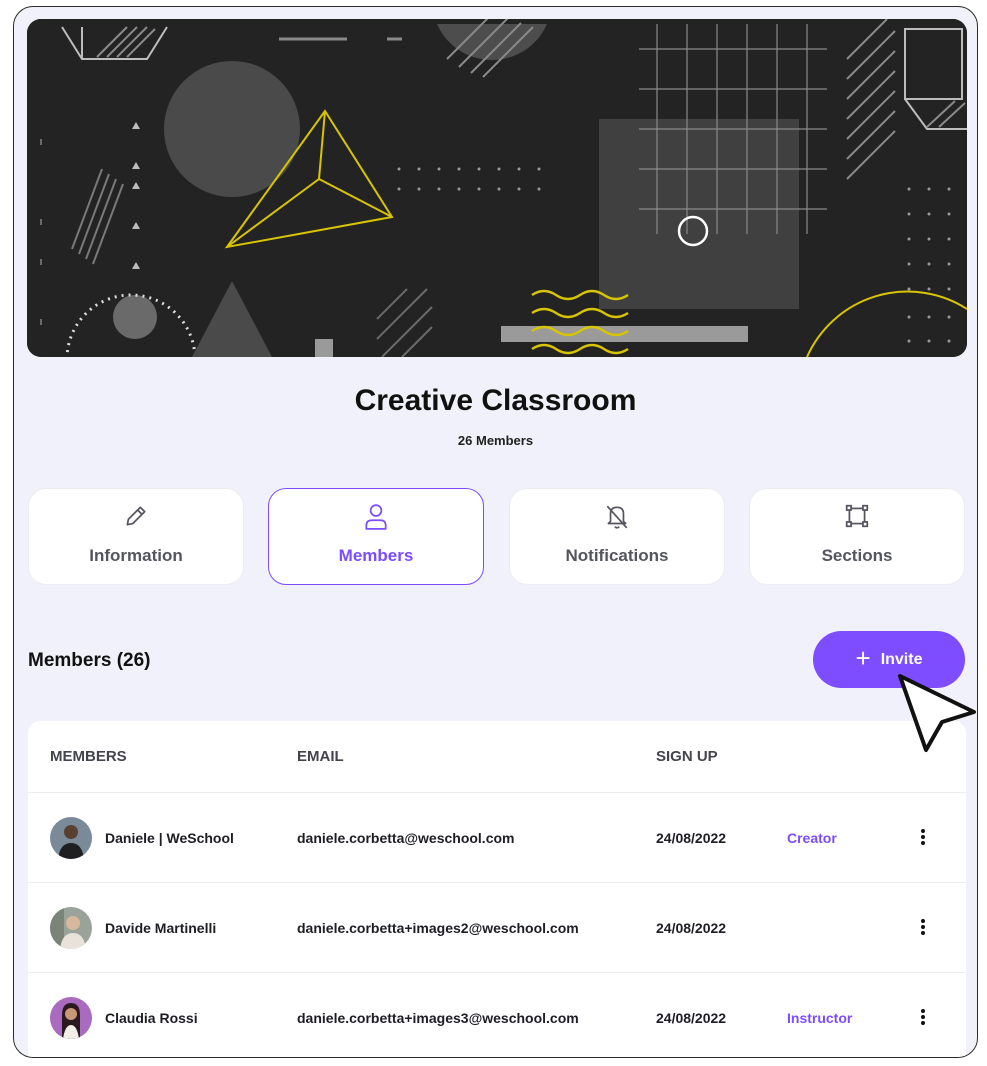  Describe the element at coordinates (820, 1018) in the screenshot. I see `member-role-badge: Instructor` at that location.